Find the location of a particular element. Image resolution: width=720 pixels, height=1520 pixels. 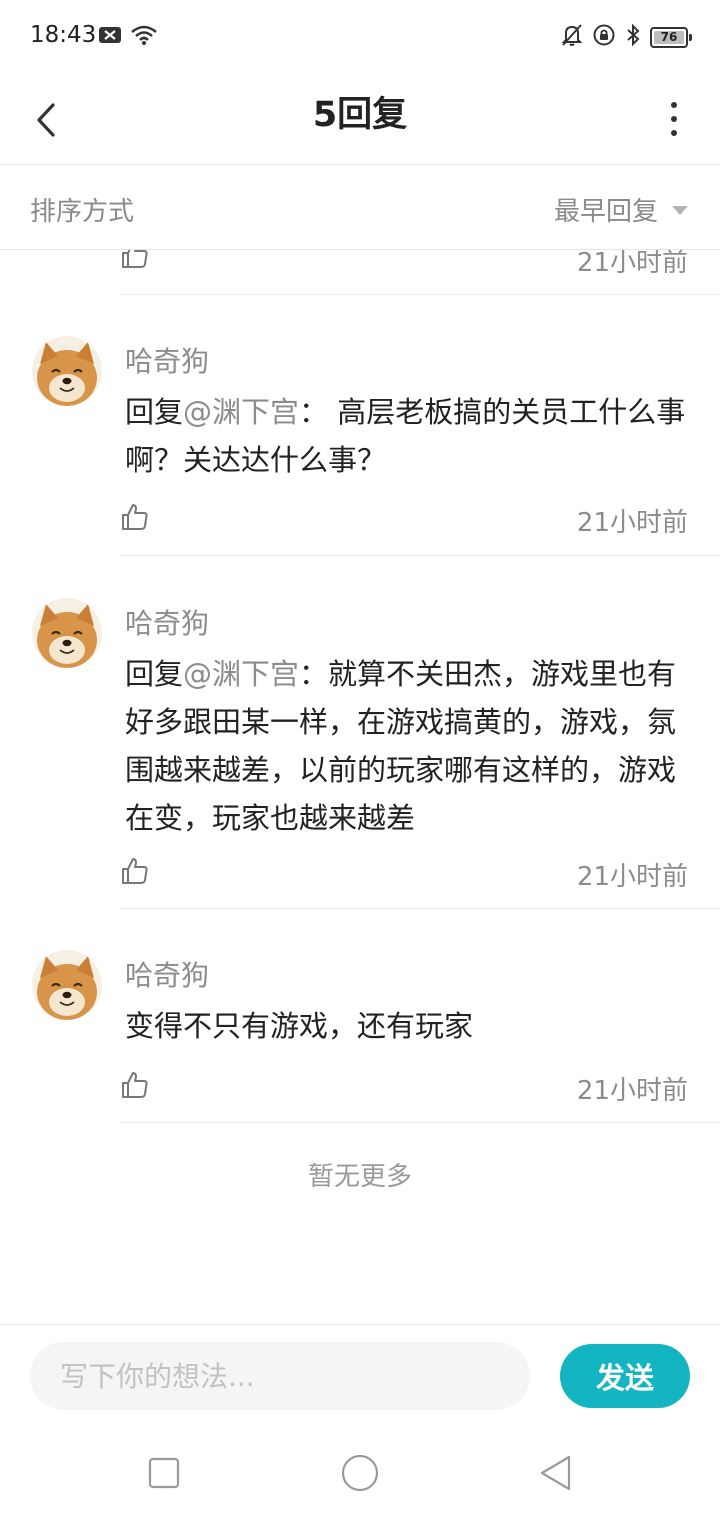

circle-icon is located at coordinates (360, 1473).